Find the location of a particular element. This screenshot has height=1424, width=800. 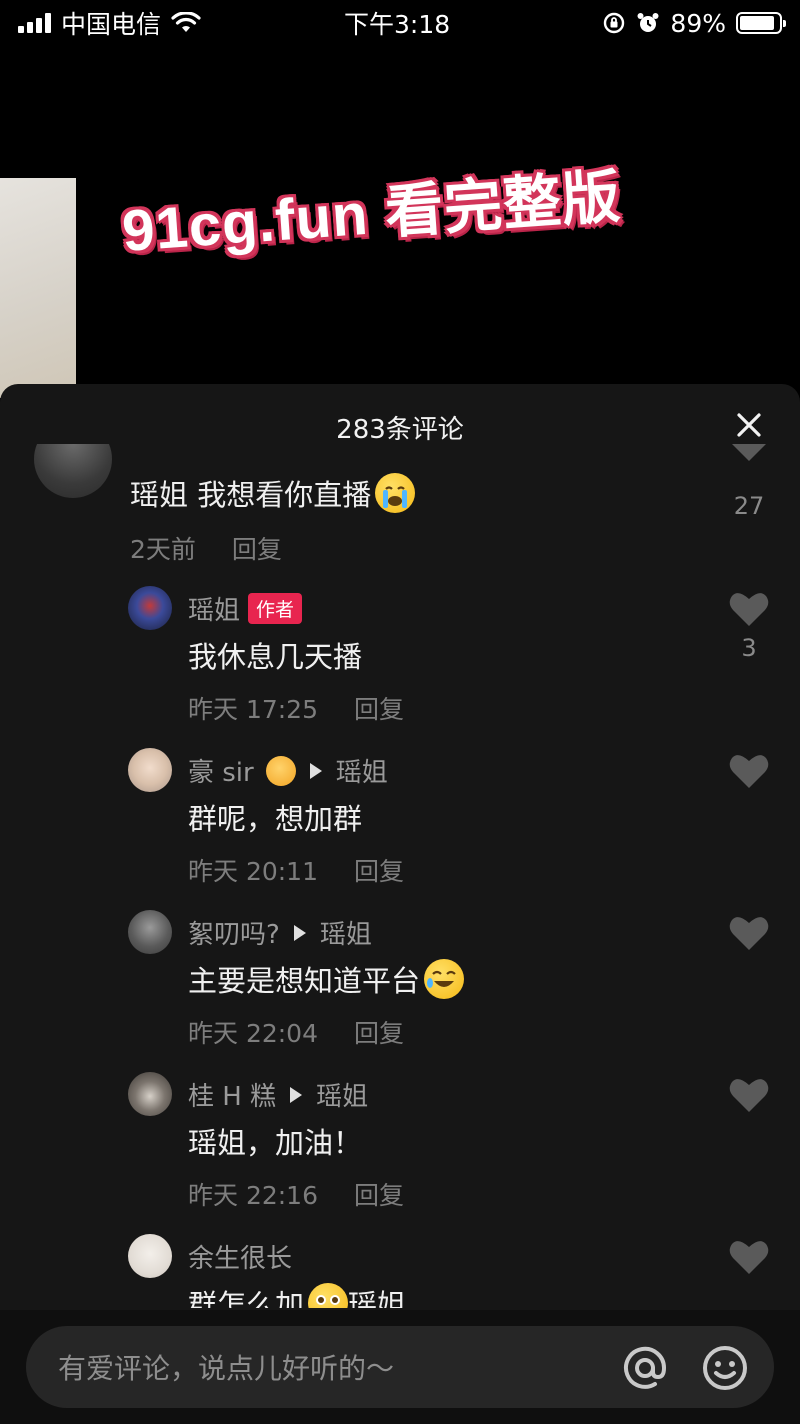

comment-text-content: 瑶姐 is located at coordinates (377, 1298).